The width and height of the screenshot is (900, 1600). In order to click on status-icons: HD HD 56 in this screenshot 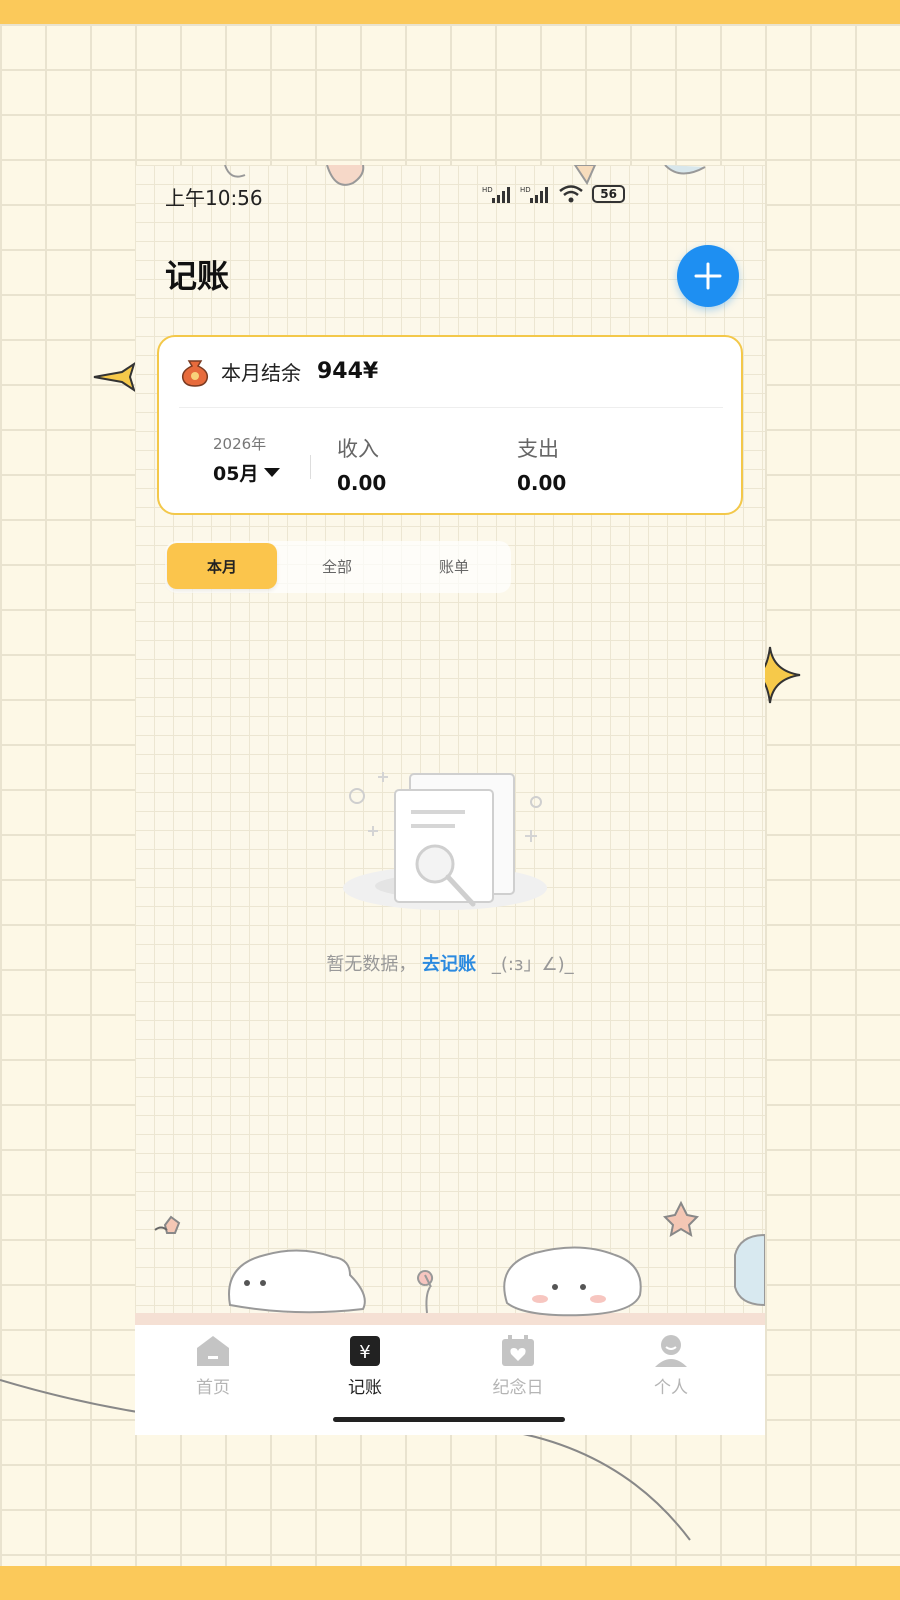, I will do `click(553, 194)`.